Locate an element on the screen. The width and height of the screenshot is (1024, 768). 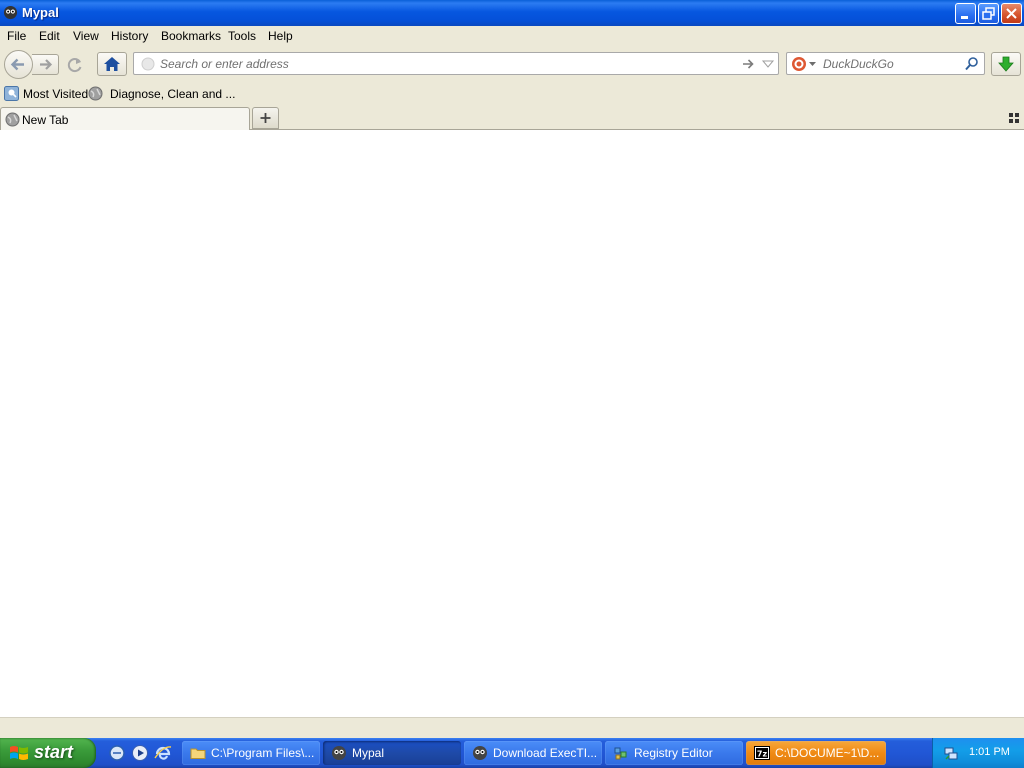
menu-bookmarks: Bookmarks is located at coordinates (191, 36).